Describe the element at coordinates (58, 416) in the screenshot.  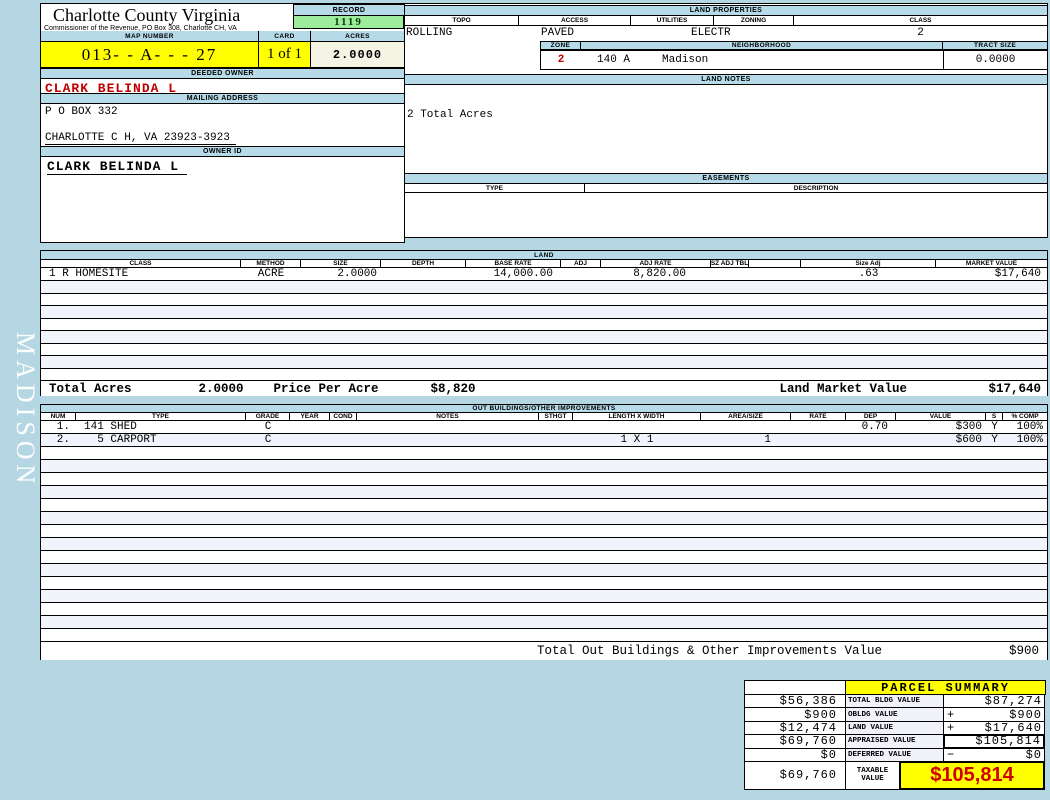
I see `column-header: NUM` at that location.